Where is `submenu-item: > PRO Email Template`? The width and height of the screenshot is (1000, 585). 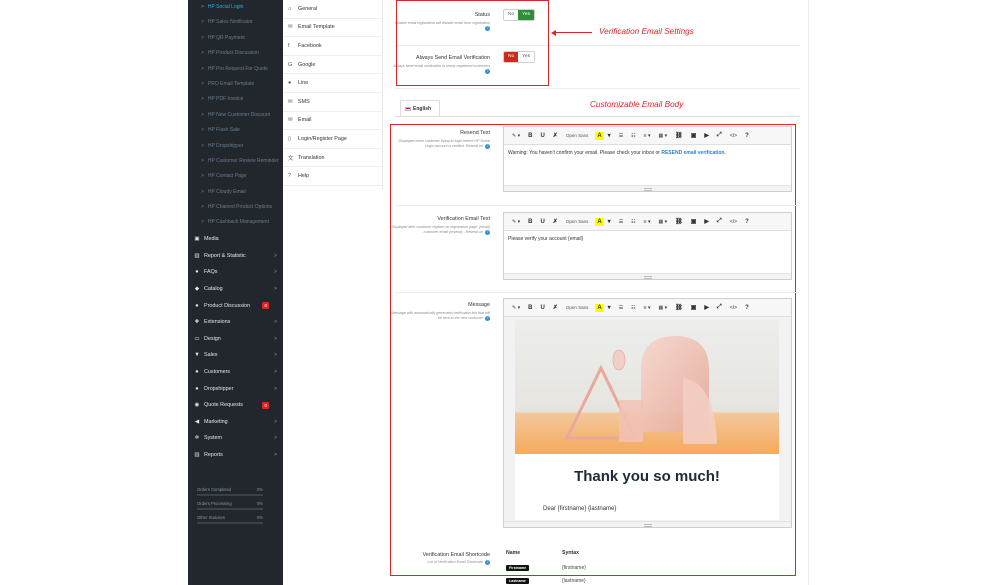 submenu-item: > PRO Email Template is located at coordinates (235, 84).